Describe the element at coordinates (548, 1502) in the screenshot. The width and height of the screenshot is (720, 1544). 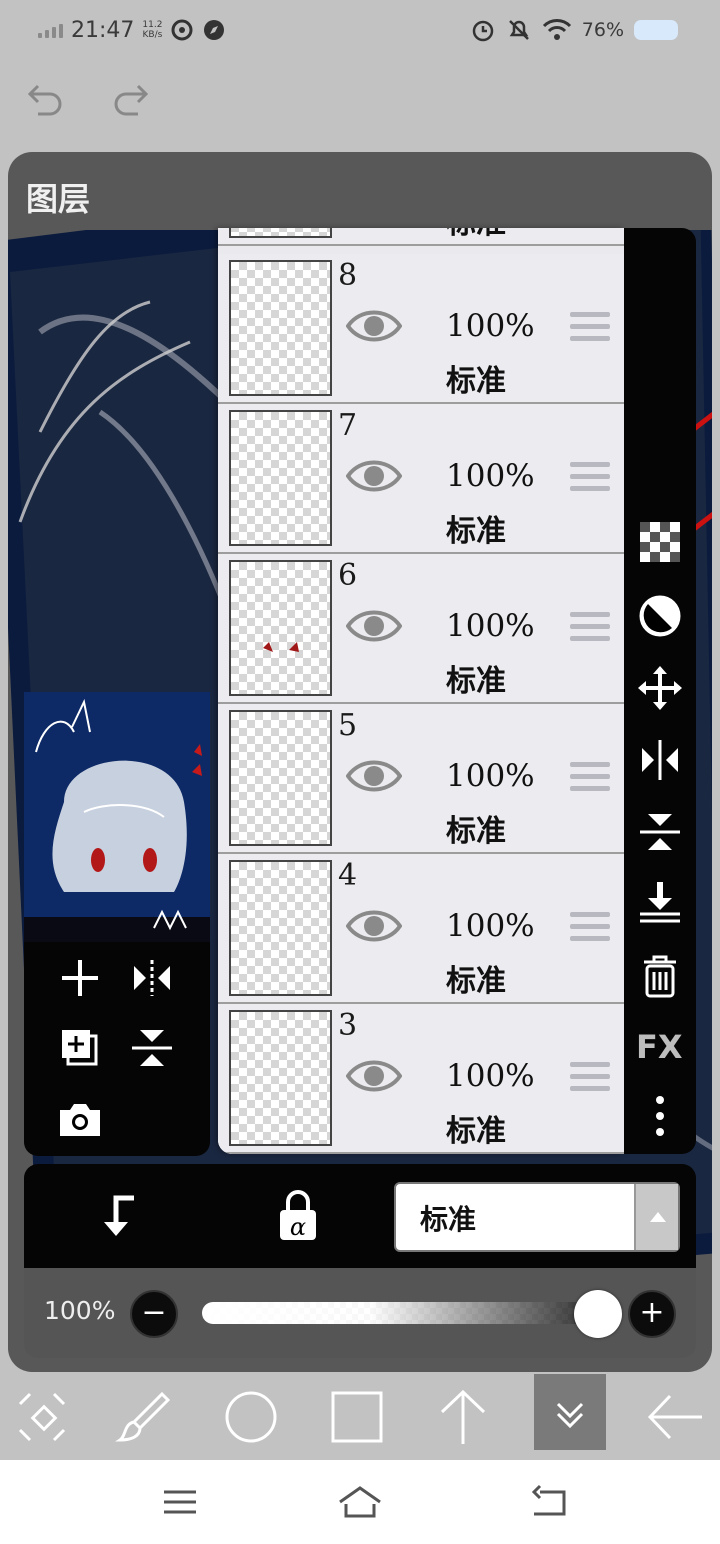
I see `back-icon` at that location.